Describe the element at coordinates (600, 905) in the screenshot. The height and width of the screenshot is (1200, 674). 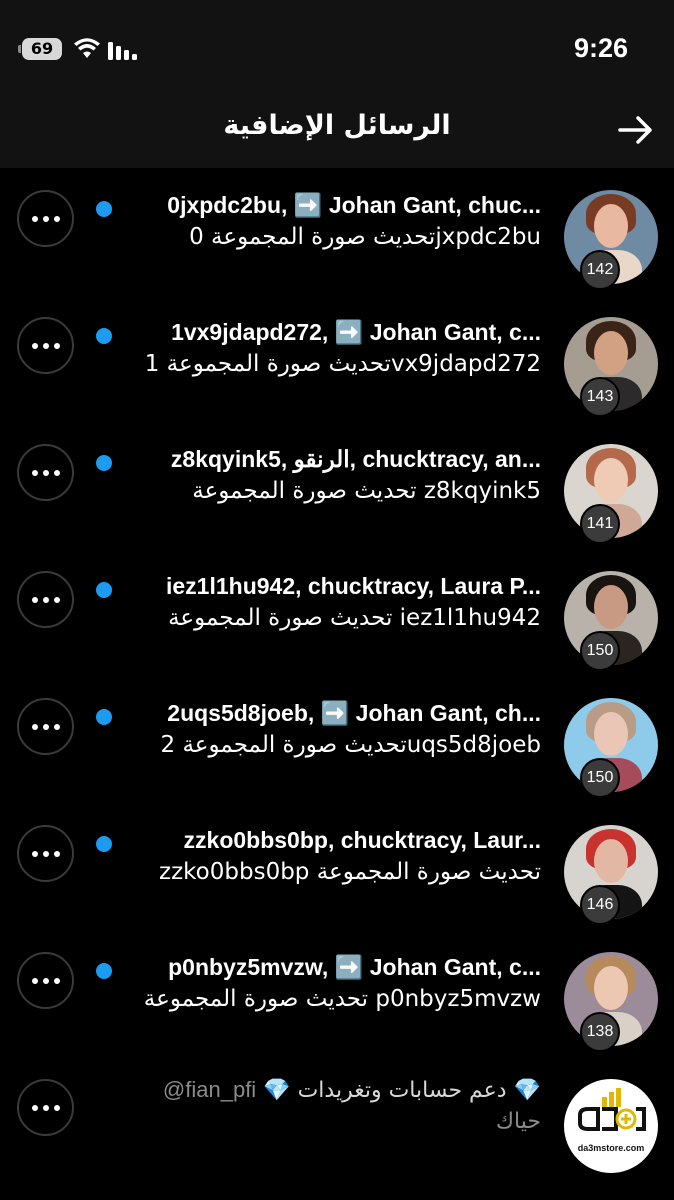
I see `member-count-badge: 146` at that location.